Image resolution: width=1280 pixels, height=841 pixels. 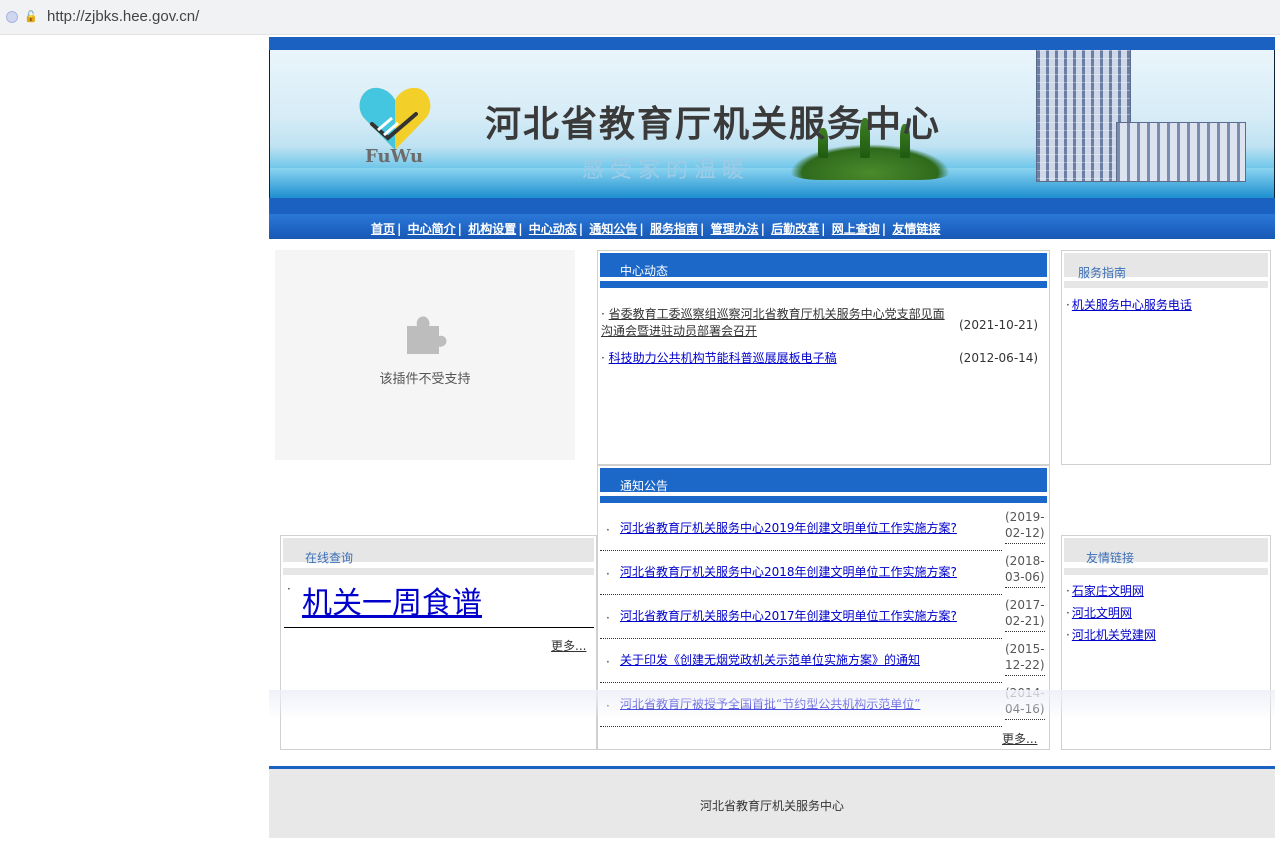 What do you see at coordinates (823, 284) in the screenshot?
I see `center-news-strip` at bounding box center [823, 284].